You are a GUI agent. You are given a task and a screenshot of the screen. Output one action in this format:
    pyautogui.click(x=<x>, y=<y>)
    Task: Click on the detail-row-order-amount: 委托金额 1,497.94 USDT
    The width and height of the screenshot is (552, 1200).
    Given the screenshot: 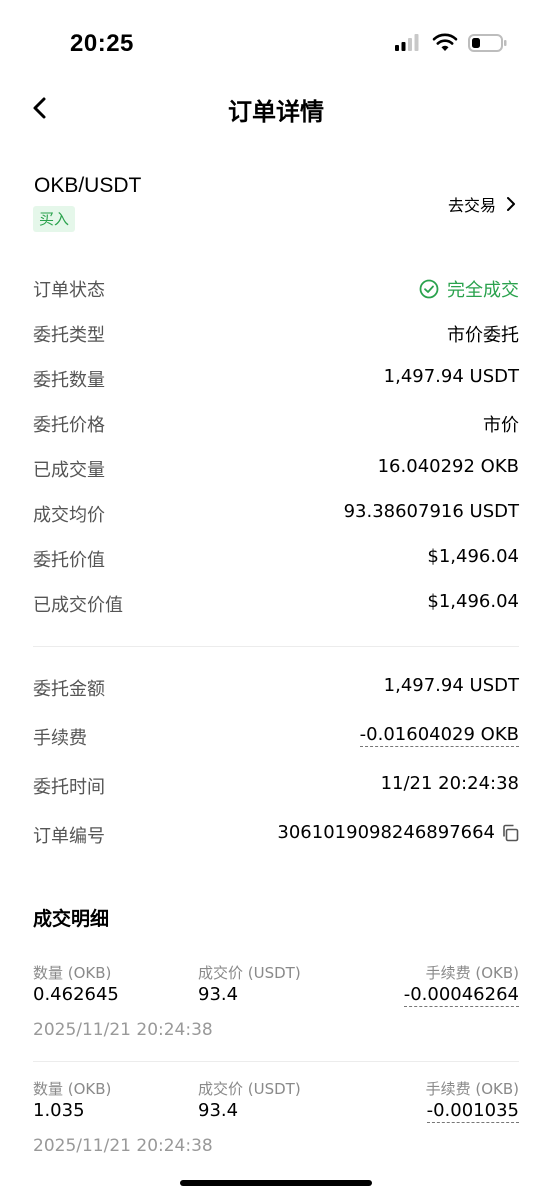 What is the action you would take?
    pyautogui.click(x=276, y=690)
    